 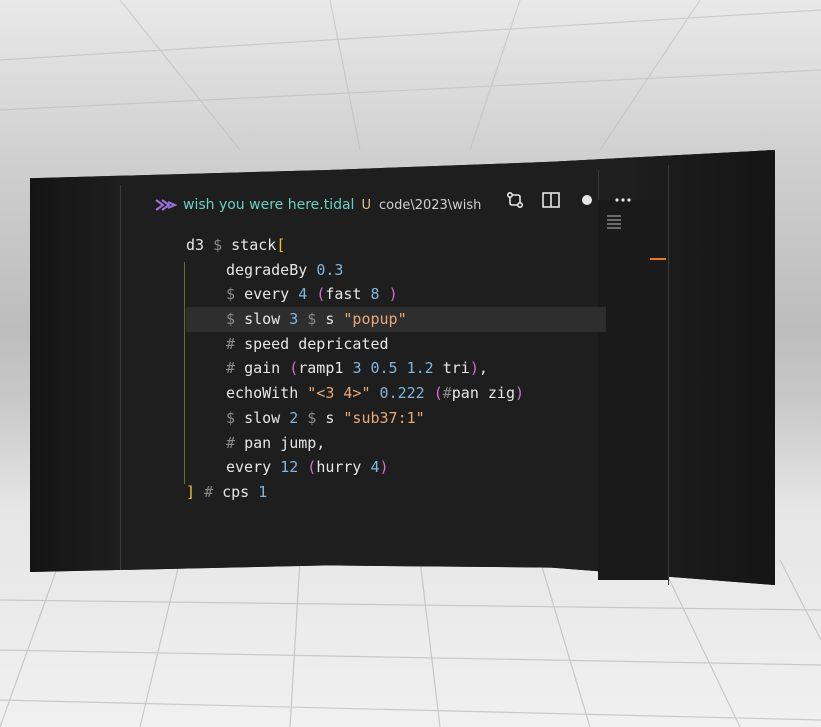 What do you see at coordinates (633, 390) in the screenshot?
I see `minimap` at bounding box center [633, 390].